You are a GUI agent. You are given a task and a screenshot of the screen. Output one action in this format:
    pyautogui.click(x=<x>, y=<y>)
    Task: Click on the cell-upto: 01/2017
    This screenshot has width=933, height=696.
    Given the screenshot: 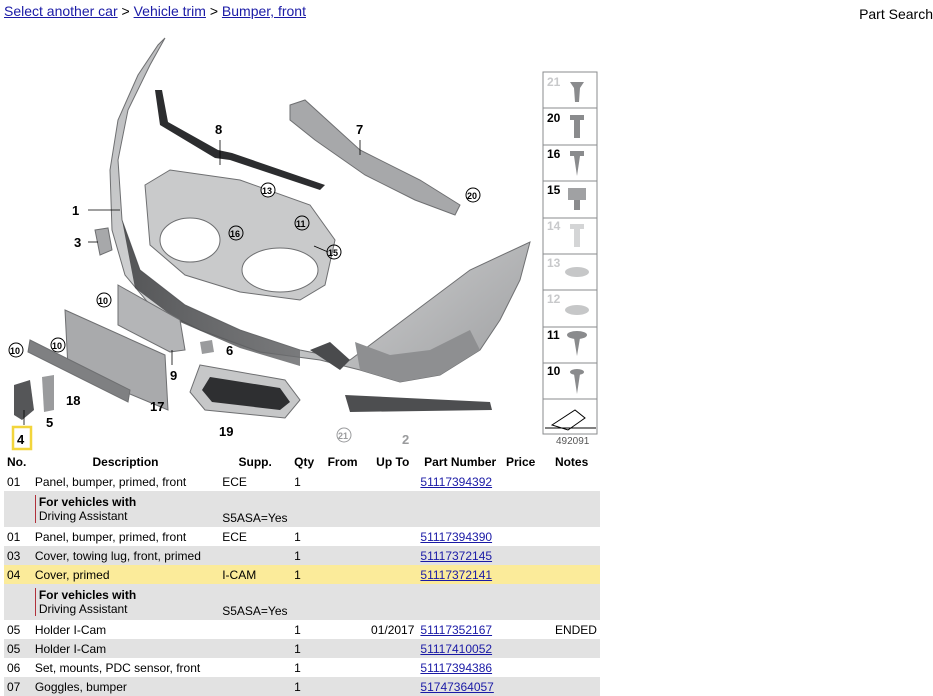 What is the action you would take?
    pyautogui.click(x=393, y=629)
    